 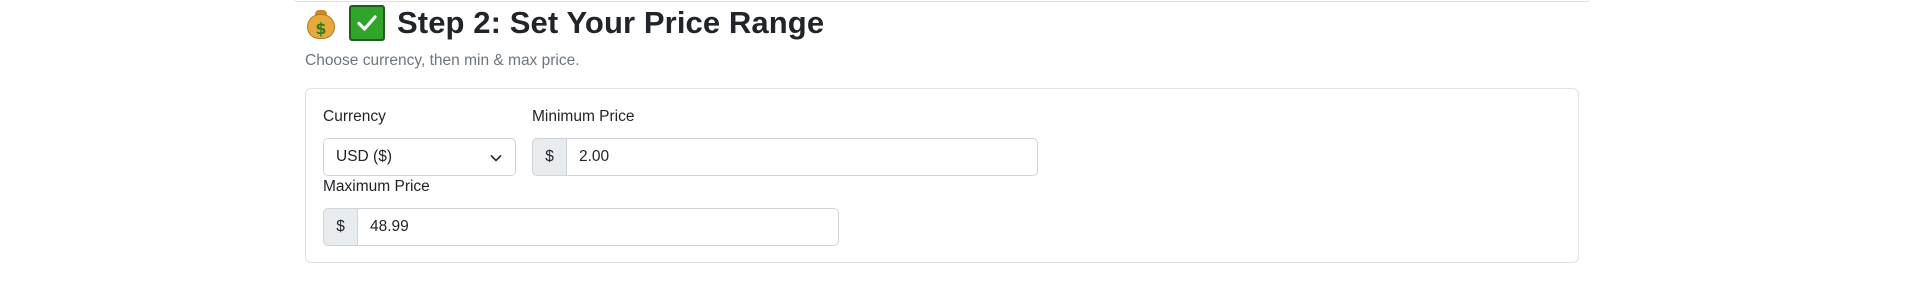 I want to click on maximum-price-label: Maximum Price, so click(x=376, y=186).